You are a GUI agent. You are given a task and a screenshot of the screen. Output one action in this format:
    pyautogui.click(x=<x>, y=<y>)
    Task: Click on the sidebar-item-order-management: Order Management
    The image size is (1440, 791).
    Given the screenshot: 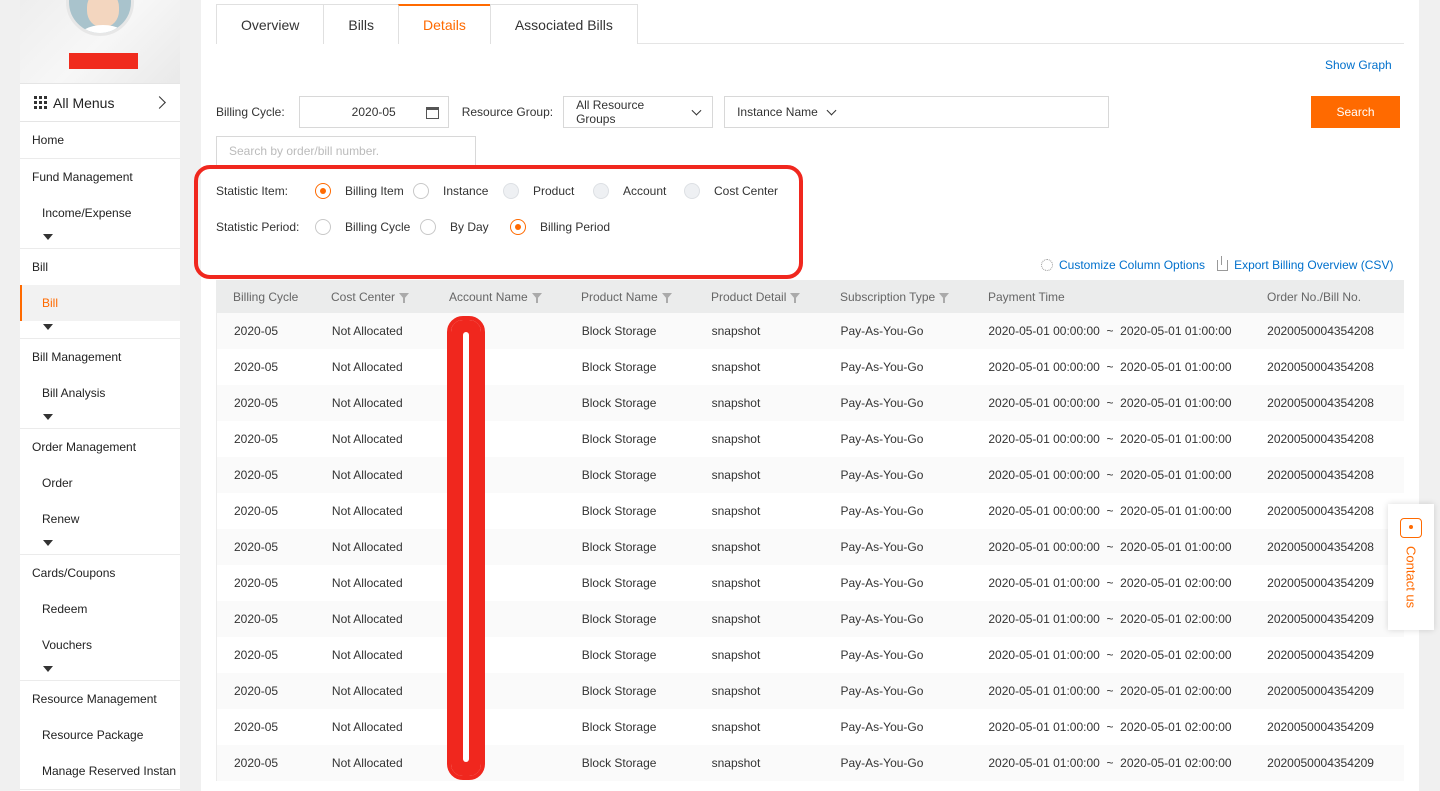 What is the action you would take?
    pyautogui.click(x=100, y=447)
    